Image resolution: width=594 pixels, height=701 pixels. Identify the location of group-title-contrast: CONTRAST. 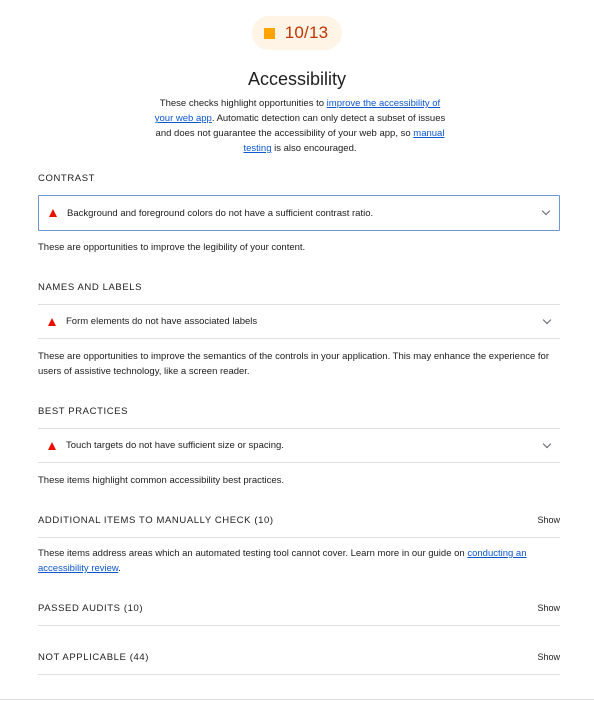
(67, 178).